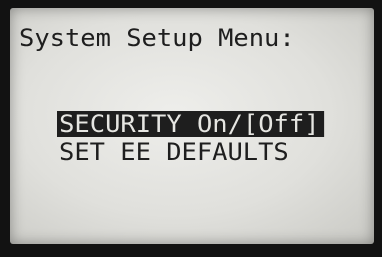  Describe the element at coordinates (157, 38) in the screenshot. I see `menu-title: System Setup Menu:` at that location.